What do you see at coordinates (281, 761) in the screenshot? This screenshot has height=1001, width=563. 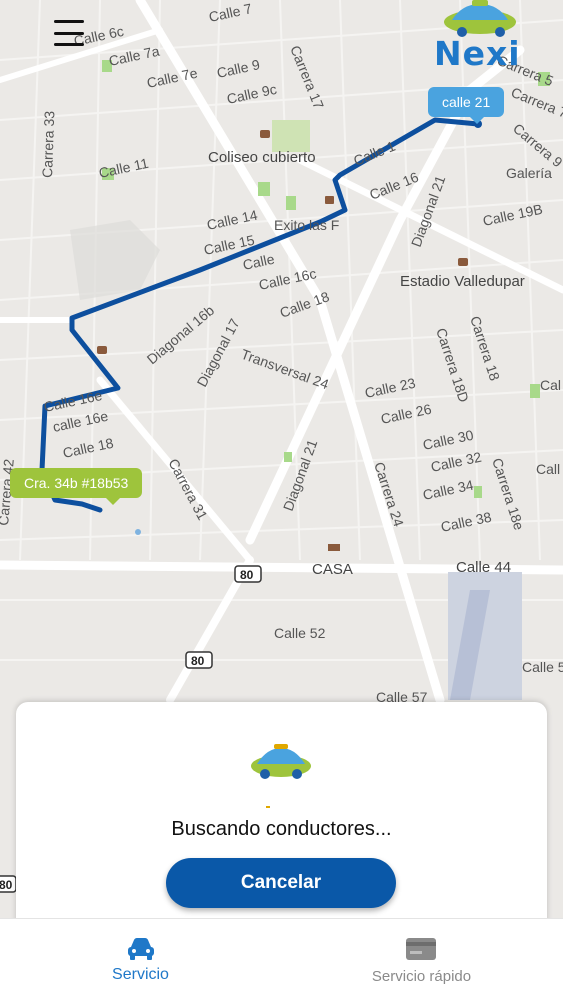 I see `taxi-car-icon` at bounding box center [281, 761].